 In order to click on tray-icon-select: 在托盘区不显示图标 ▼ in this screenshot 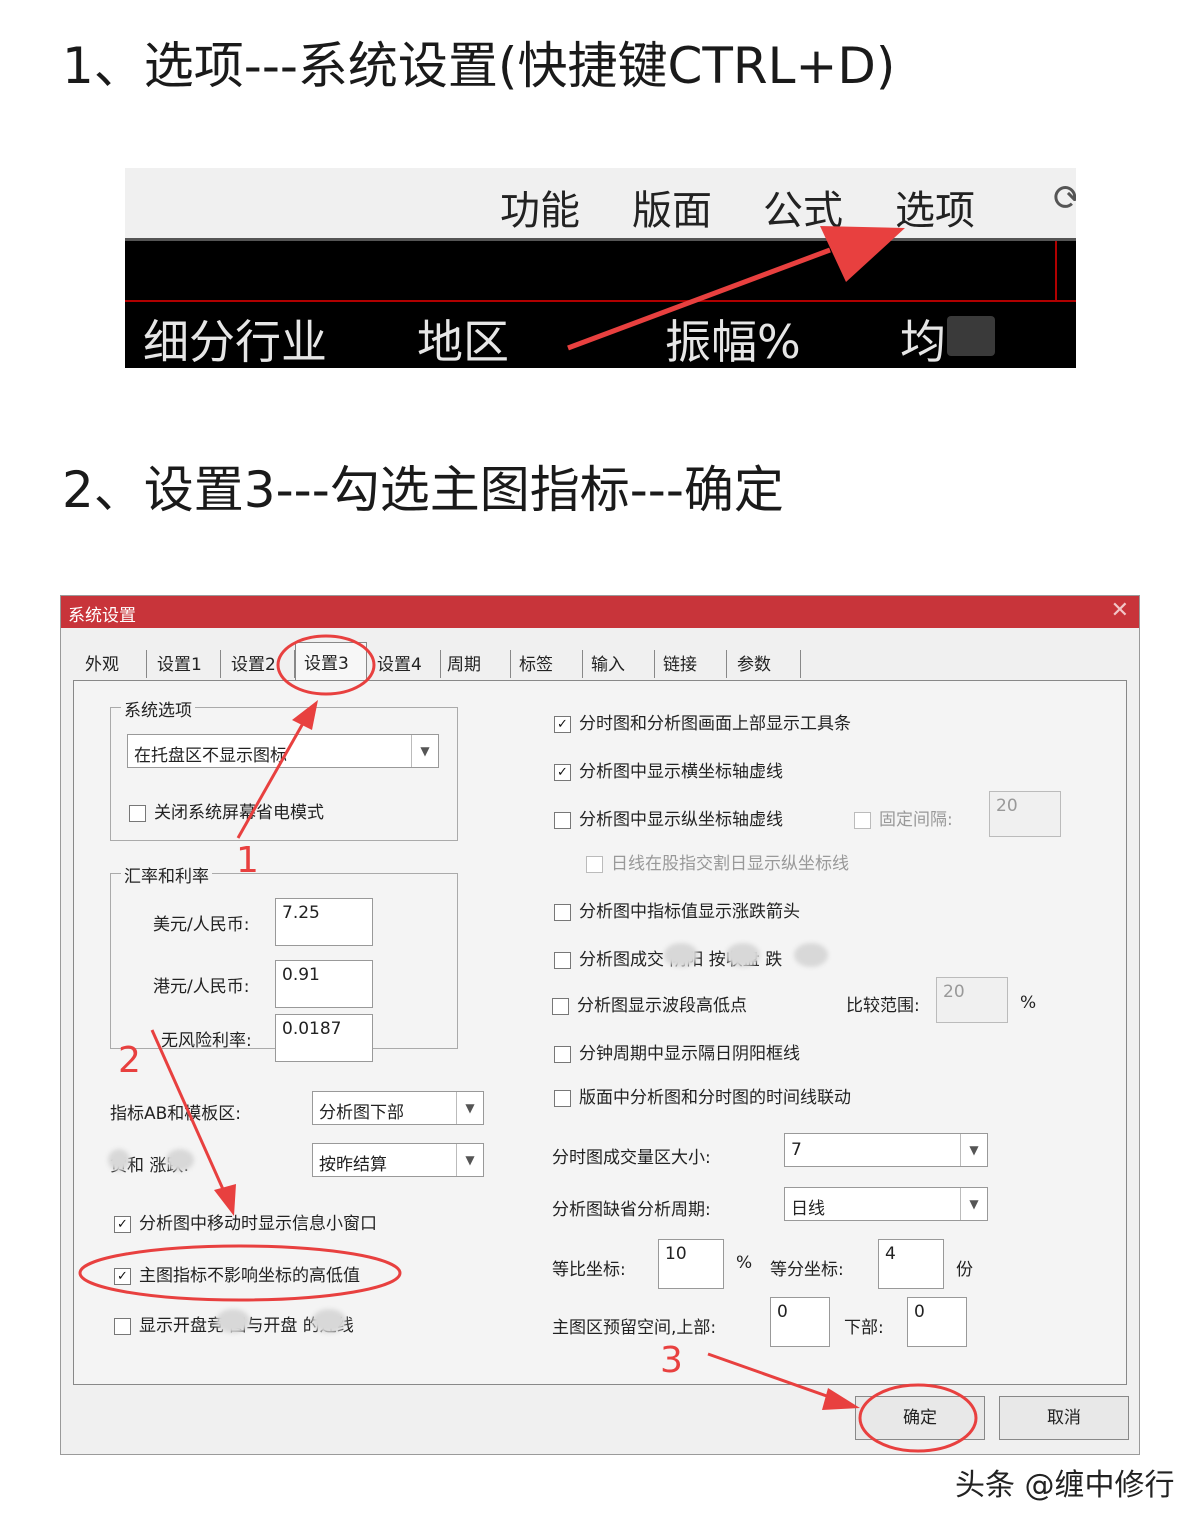, I will do `click(283, 751)`.